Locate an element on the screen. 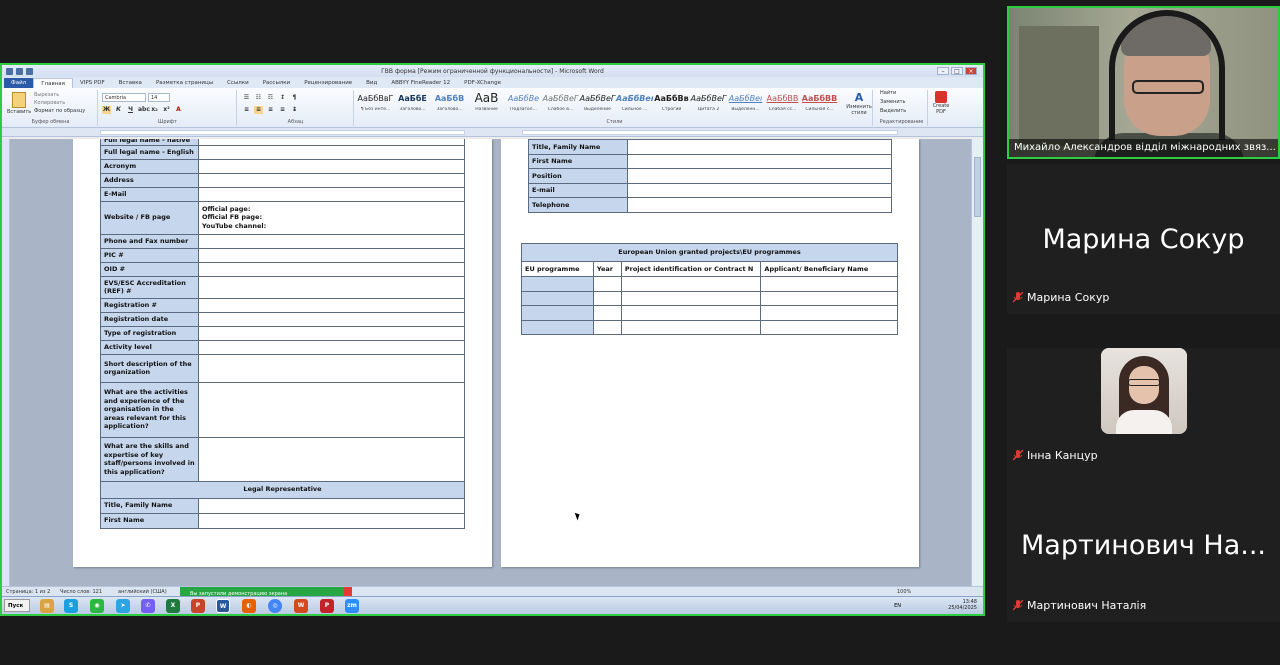  participant-tile: Інна Канцур is located at coordinates (1143, 410).